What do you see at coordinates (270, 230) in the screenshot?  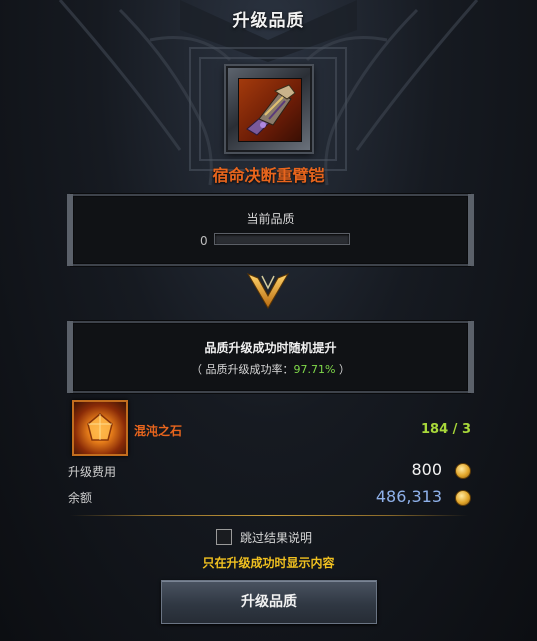 I see `current-quality-panel: 当前品质 0` at bounding box center [270, 230].